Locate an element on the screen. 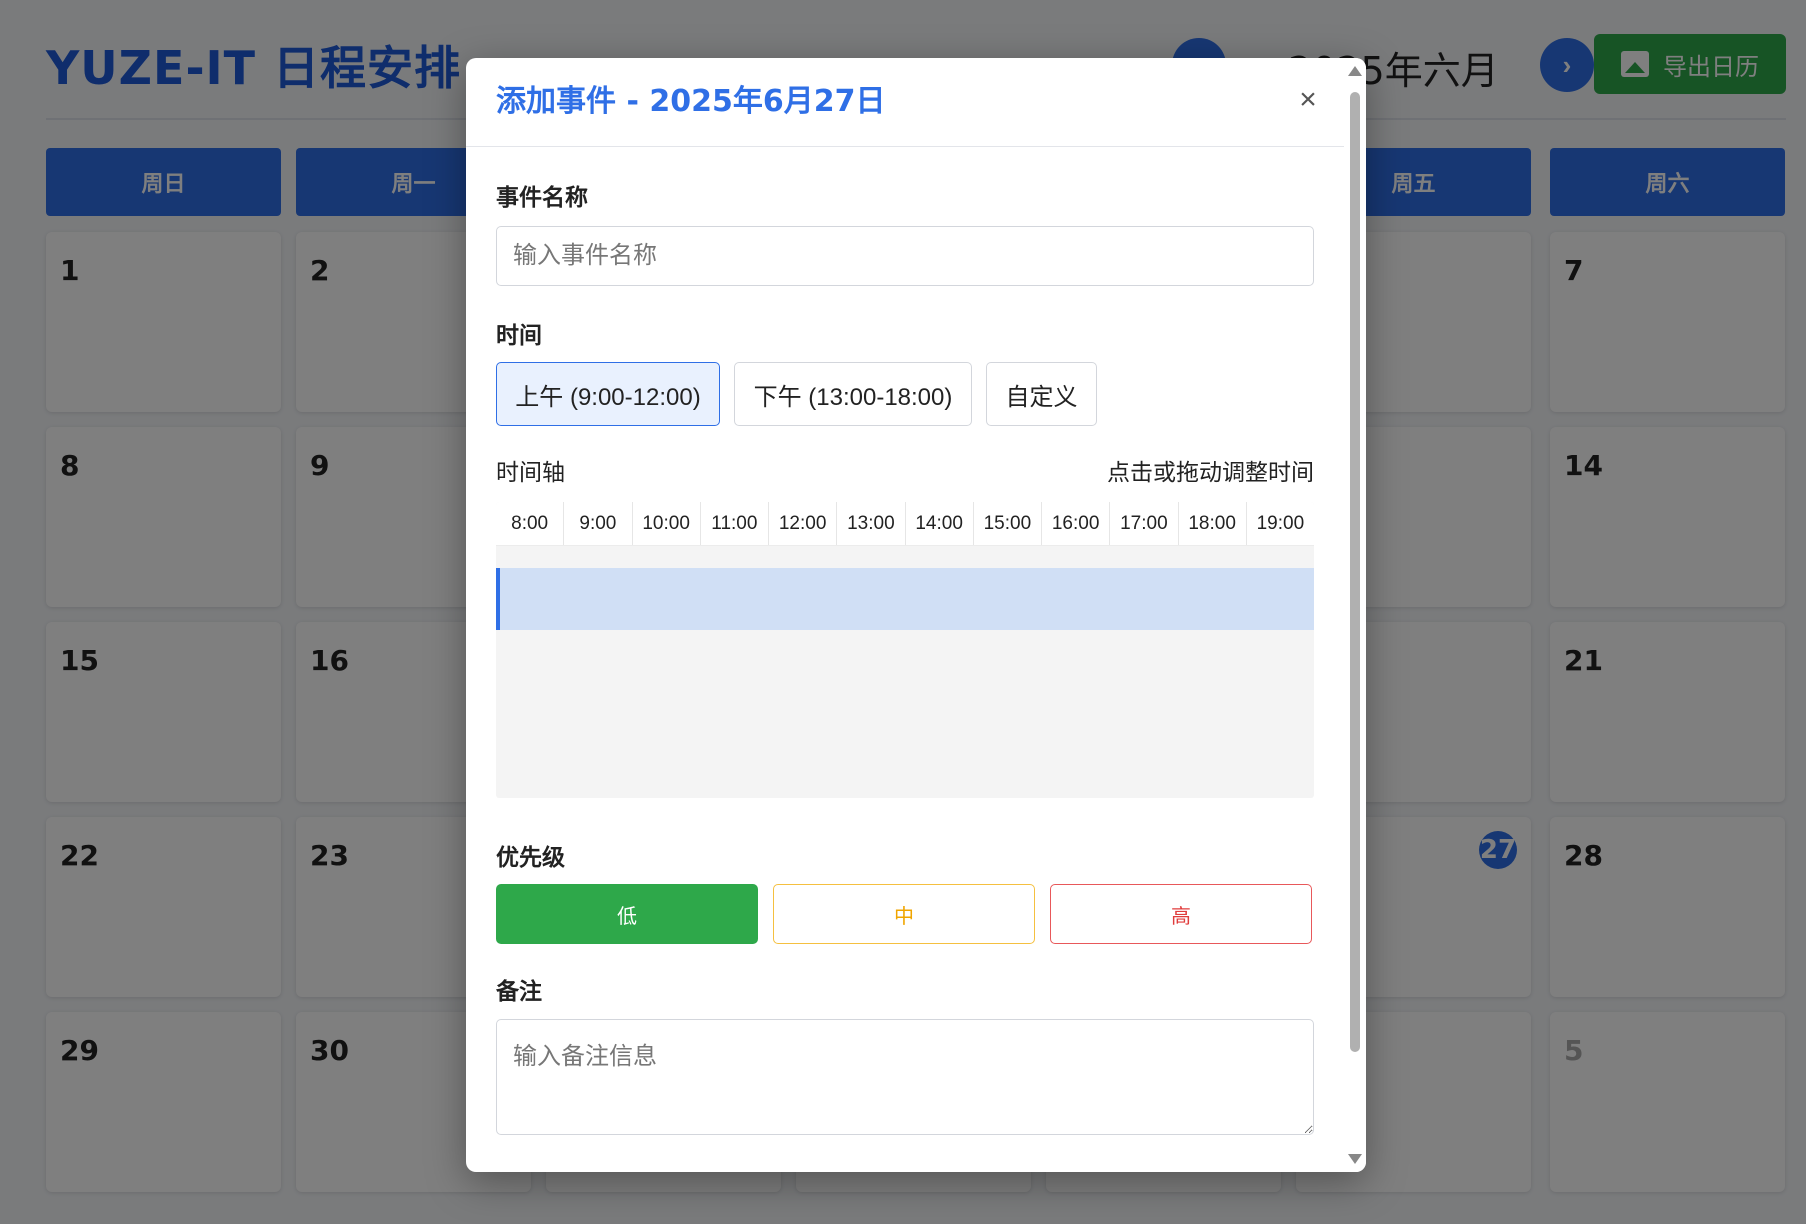 This screenshot has width=1806, height=1224. modal-header: 添加事件 - 2025年6月27日 × is located at coordinates (905, 102).